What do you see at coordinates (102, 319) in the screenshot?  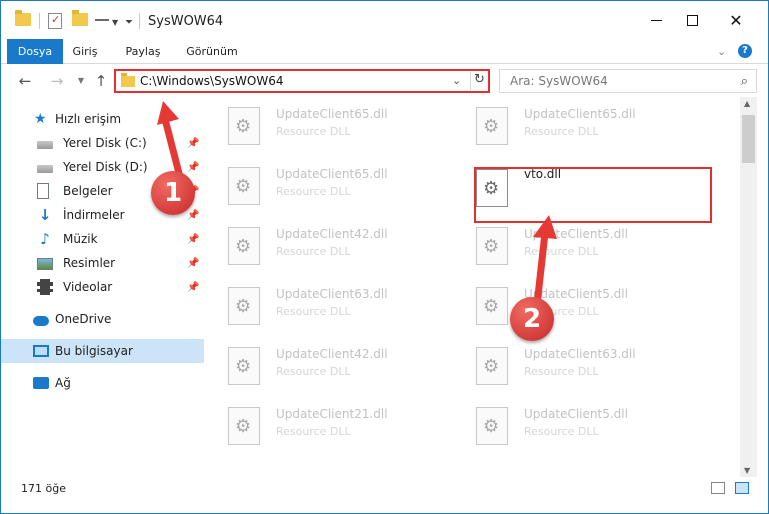 I see `sidebar-item-onedrive: OneDrive` at bounding box center [102, 319].